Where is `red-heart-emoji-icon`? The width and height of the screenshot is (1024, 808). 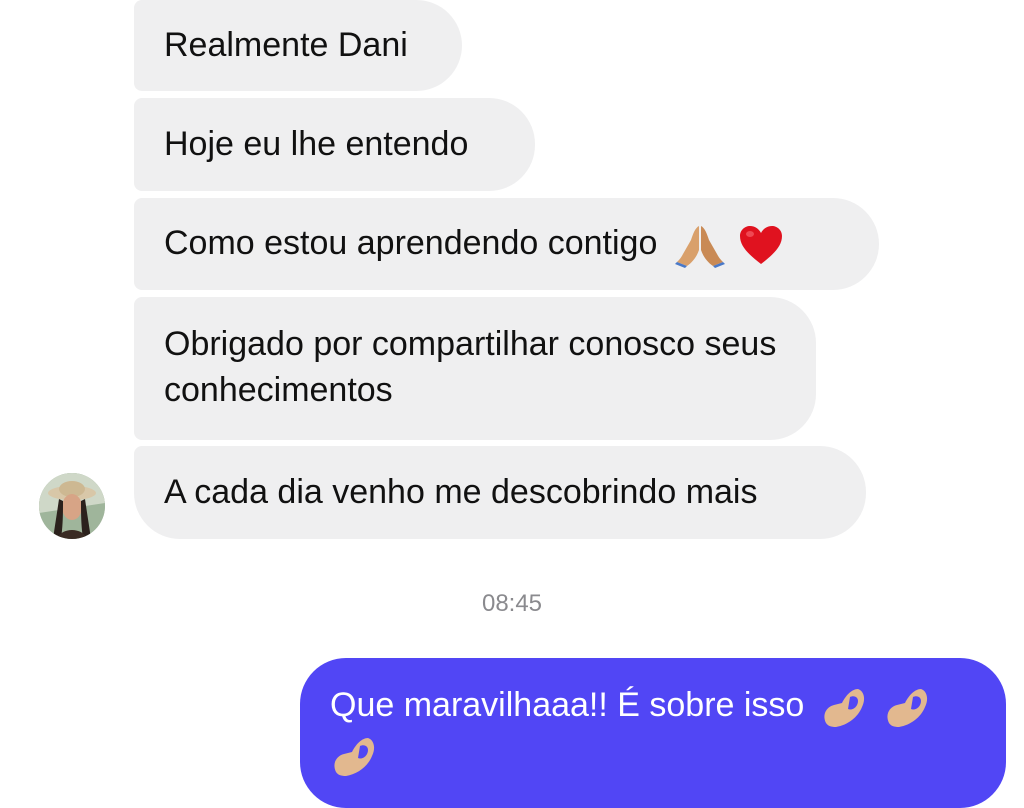 red-heart-emoji-icon is located at coordinates (761, 245).